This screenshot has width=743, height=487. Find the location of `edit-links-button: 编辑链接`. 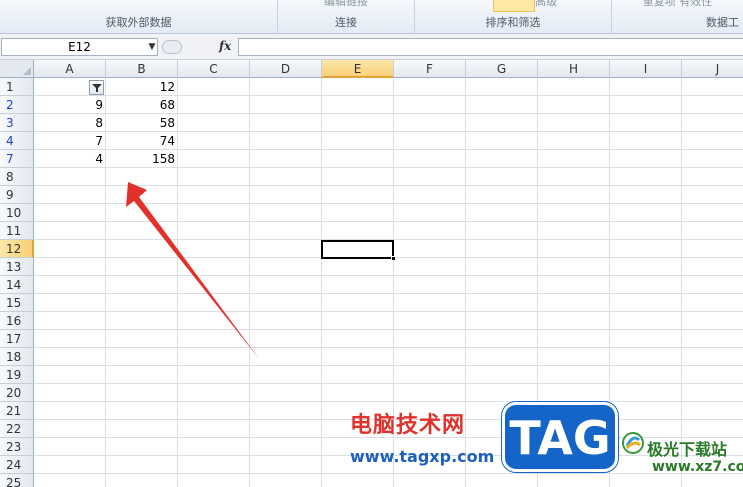

edit-links-button: 编辑链接 is located at coordinates (346, 4).